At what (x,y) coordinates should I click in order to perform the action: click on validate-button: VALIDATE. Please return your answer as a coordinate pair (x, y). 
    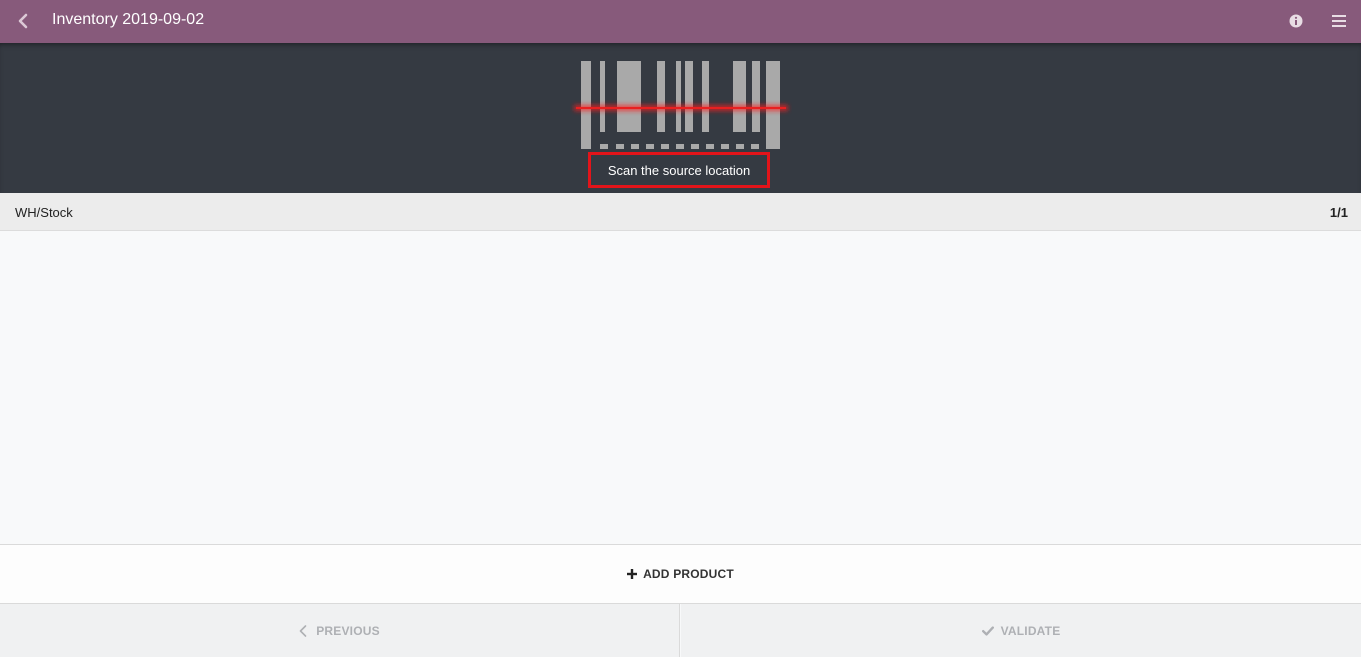
    Looking at the image, I should click on (1021, 630).